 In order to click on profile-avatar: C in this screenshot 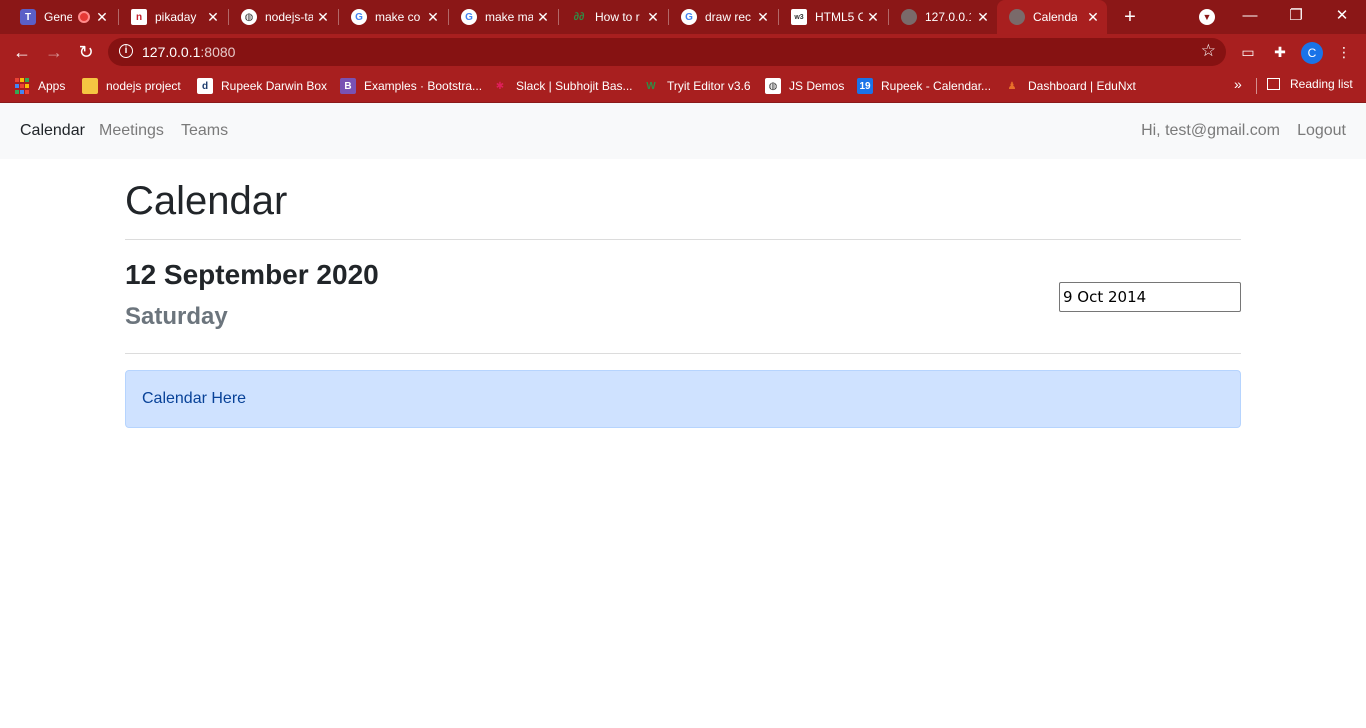, I will do `click(1312, 53)`.